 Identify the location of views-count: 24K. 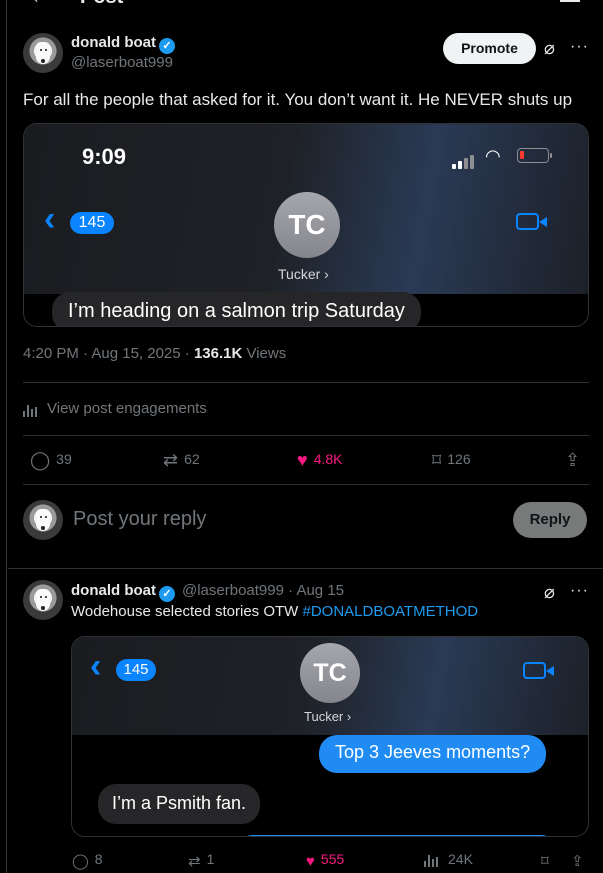
(460, 859).